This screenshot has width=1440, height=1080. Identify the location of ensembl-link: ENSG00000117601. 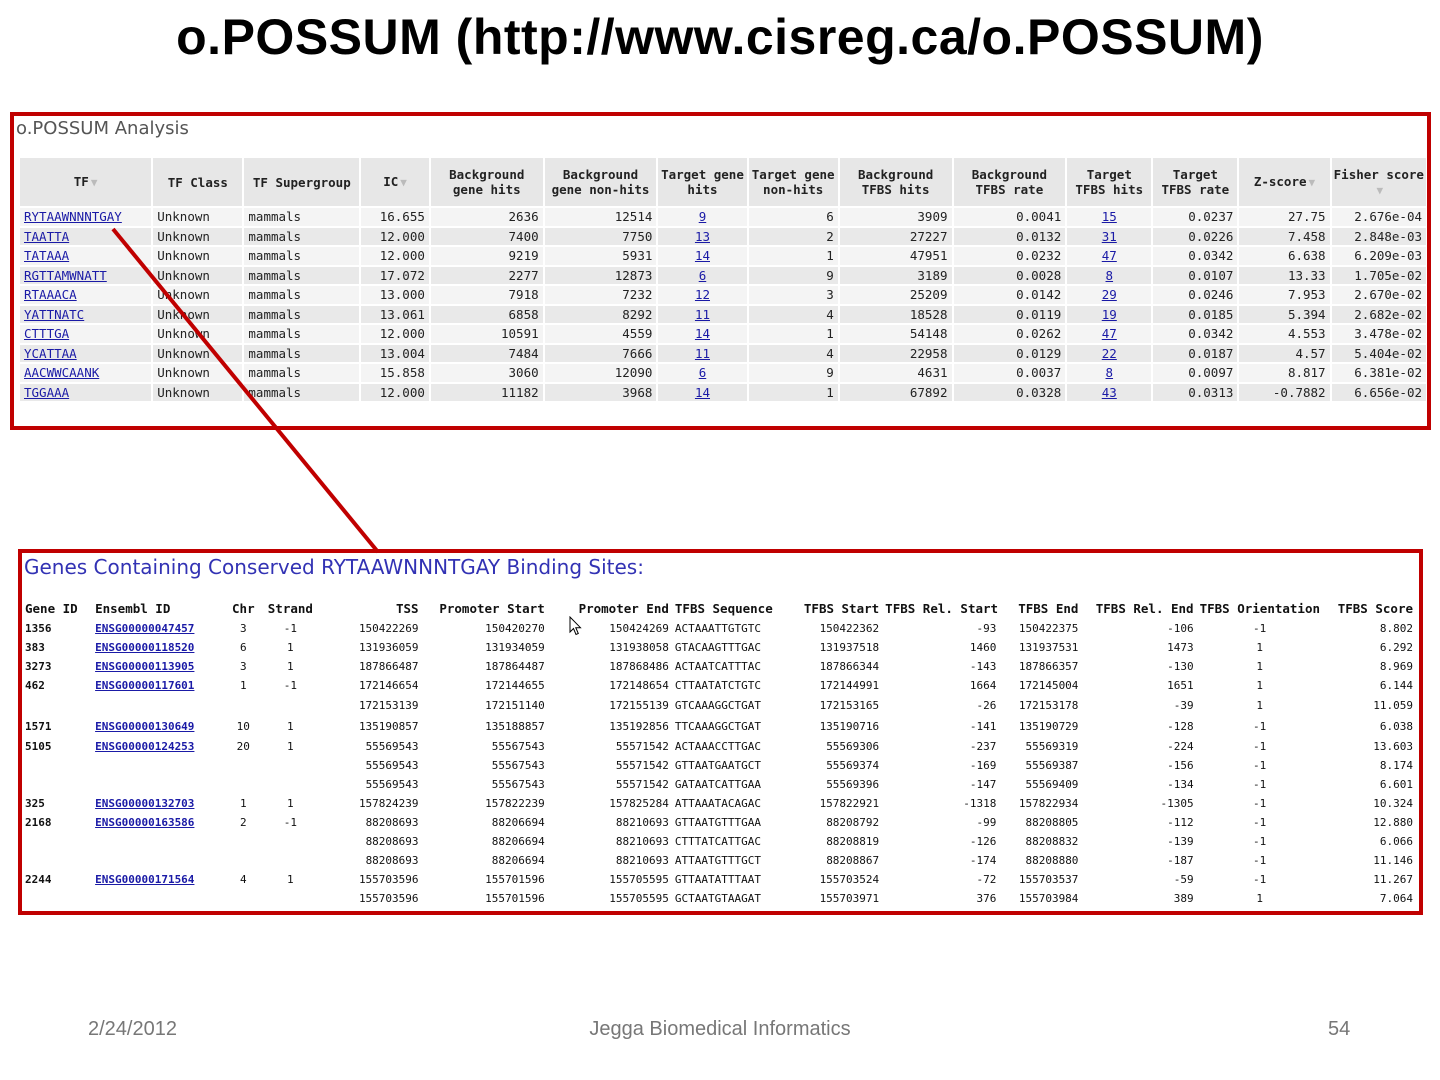
(144, 685).